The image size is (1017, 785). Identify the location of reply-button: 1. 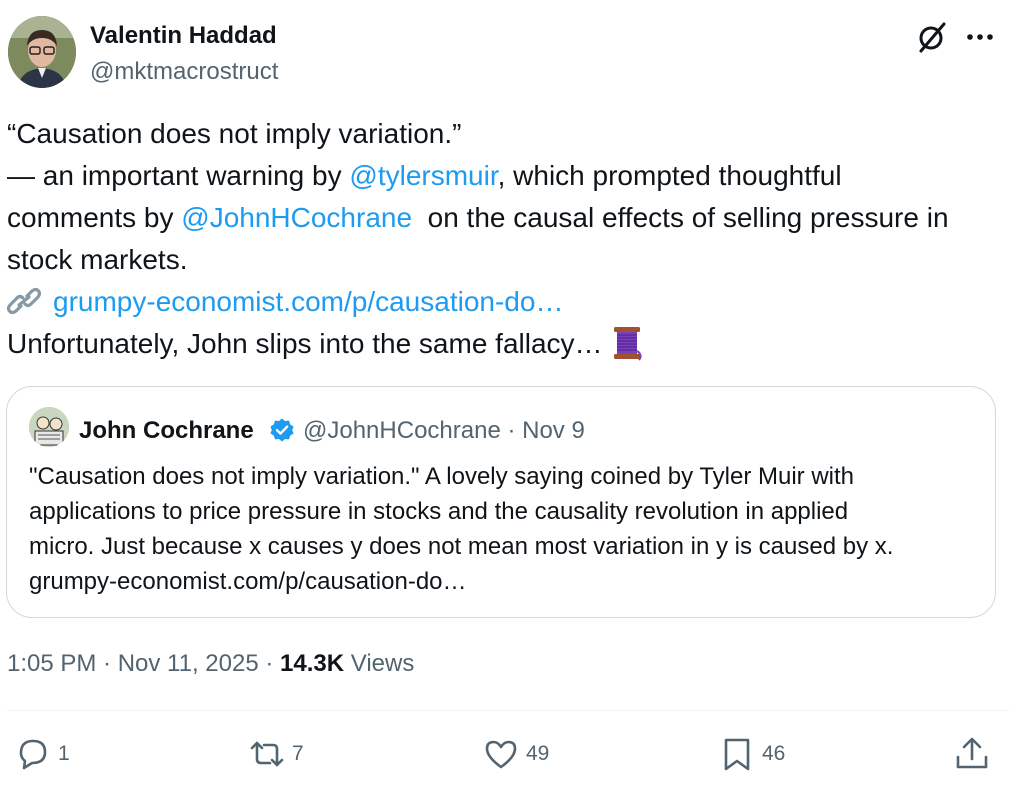
(42, 754).